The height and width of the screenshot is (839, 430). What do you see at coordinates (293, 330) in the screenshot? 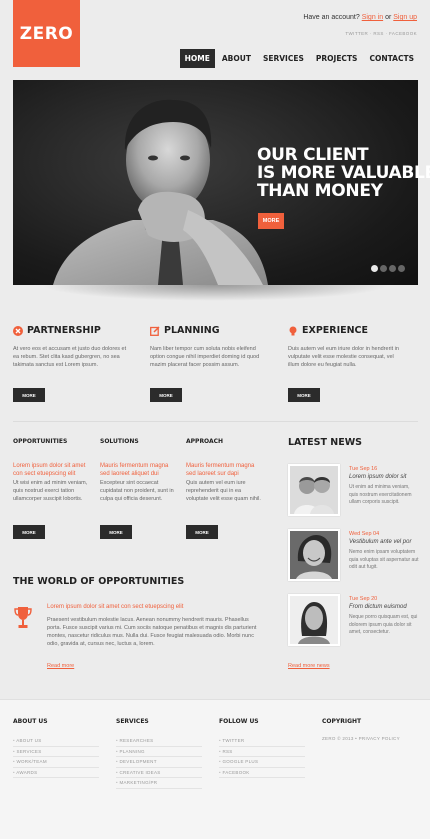
I see `lightbulb-icon` at bounding box center [293, 330].